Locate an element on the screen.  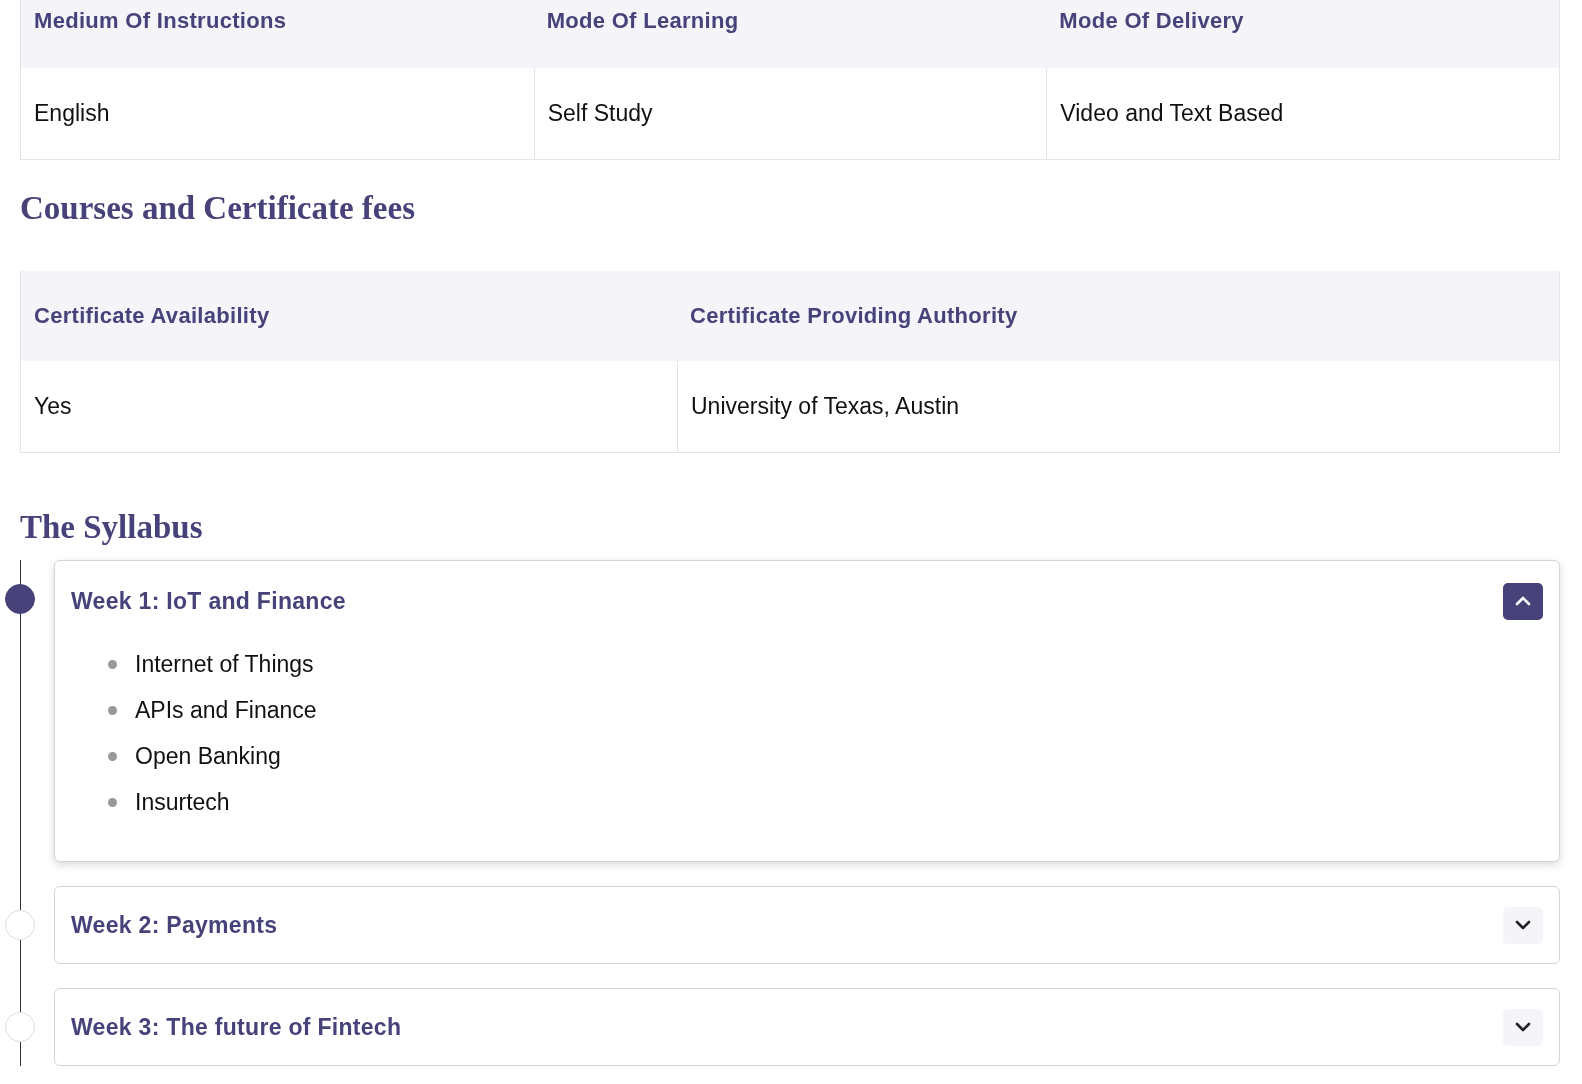
column-header: Mode Of Delivery is located at coordinates (1302, 34).